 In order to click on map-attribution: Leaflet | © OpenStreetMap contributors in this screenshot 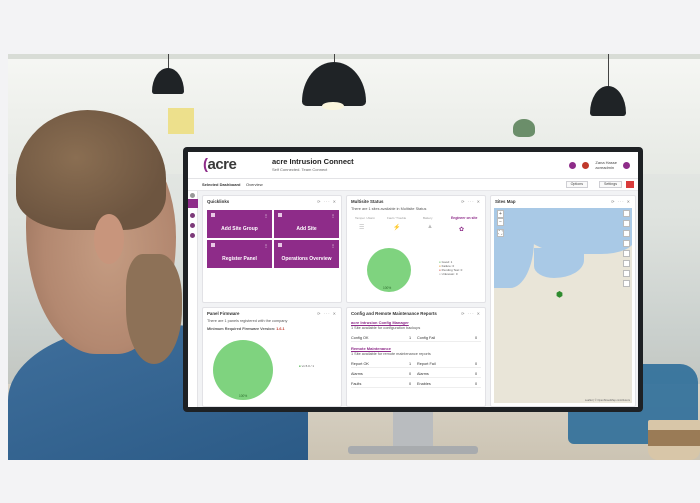, I will do `click(607, 400)`.